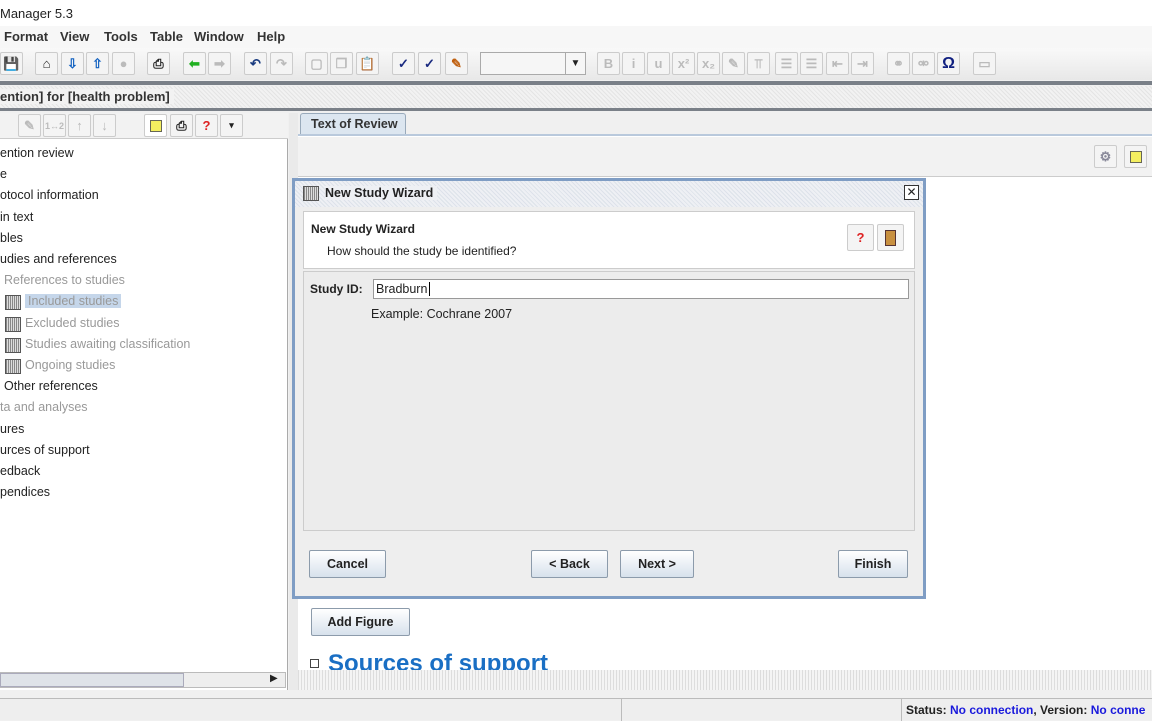 The width and height of the screenshot is (1152, 721). I want to click on book-icon, so click(890, 237).